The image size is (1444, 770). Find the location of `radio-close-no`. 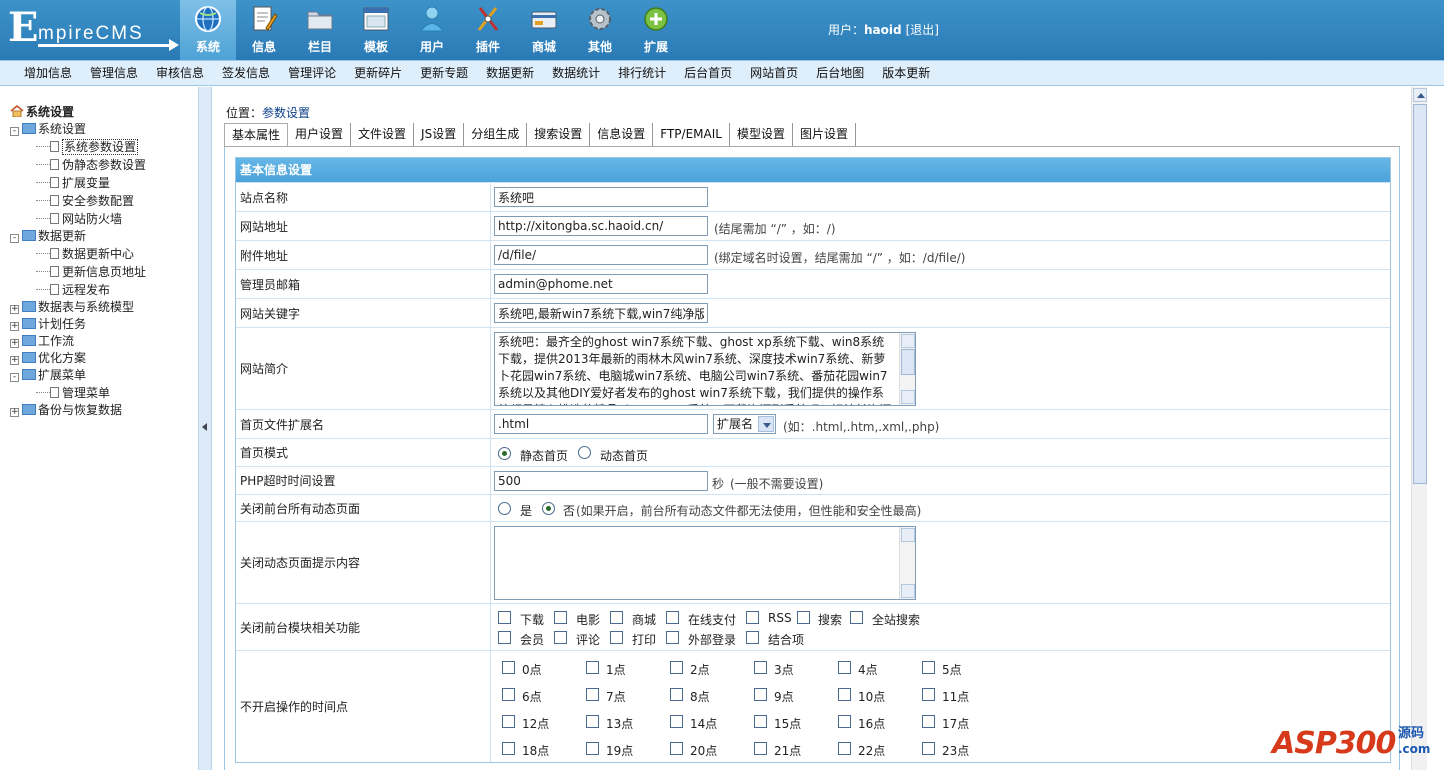

radio-close-no is located at coordinates (548, 508).